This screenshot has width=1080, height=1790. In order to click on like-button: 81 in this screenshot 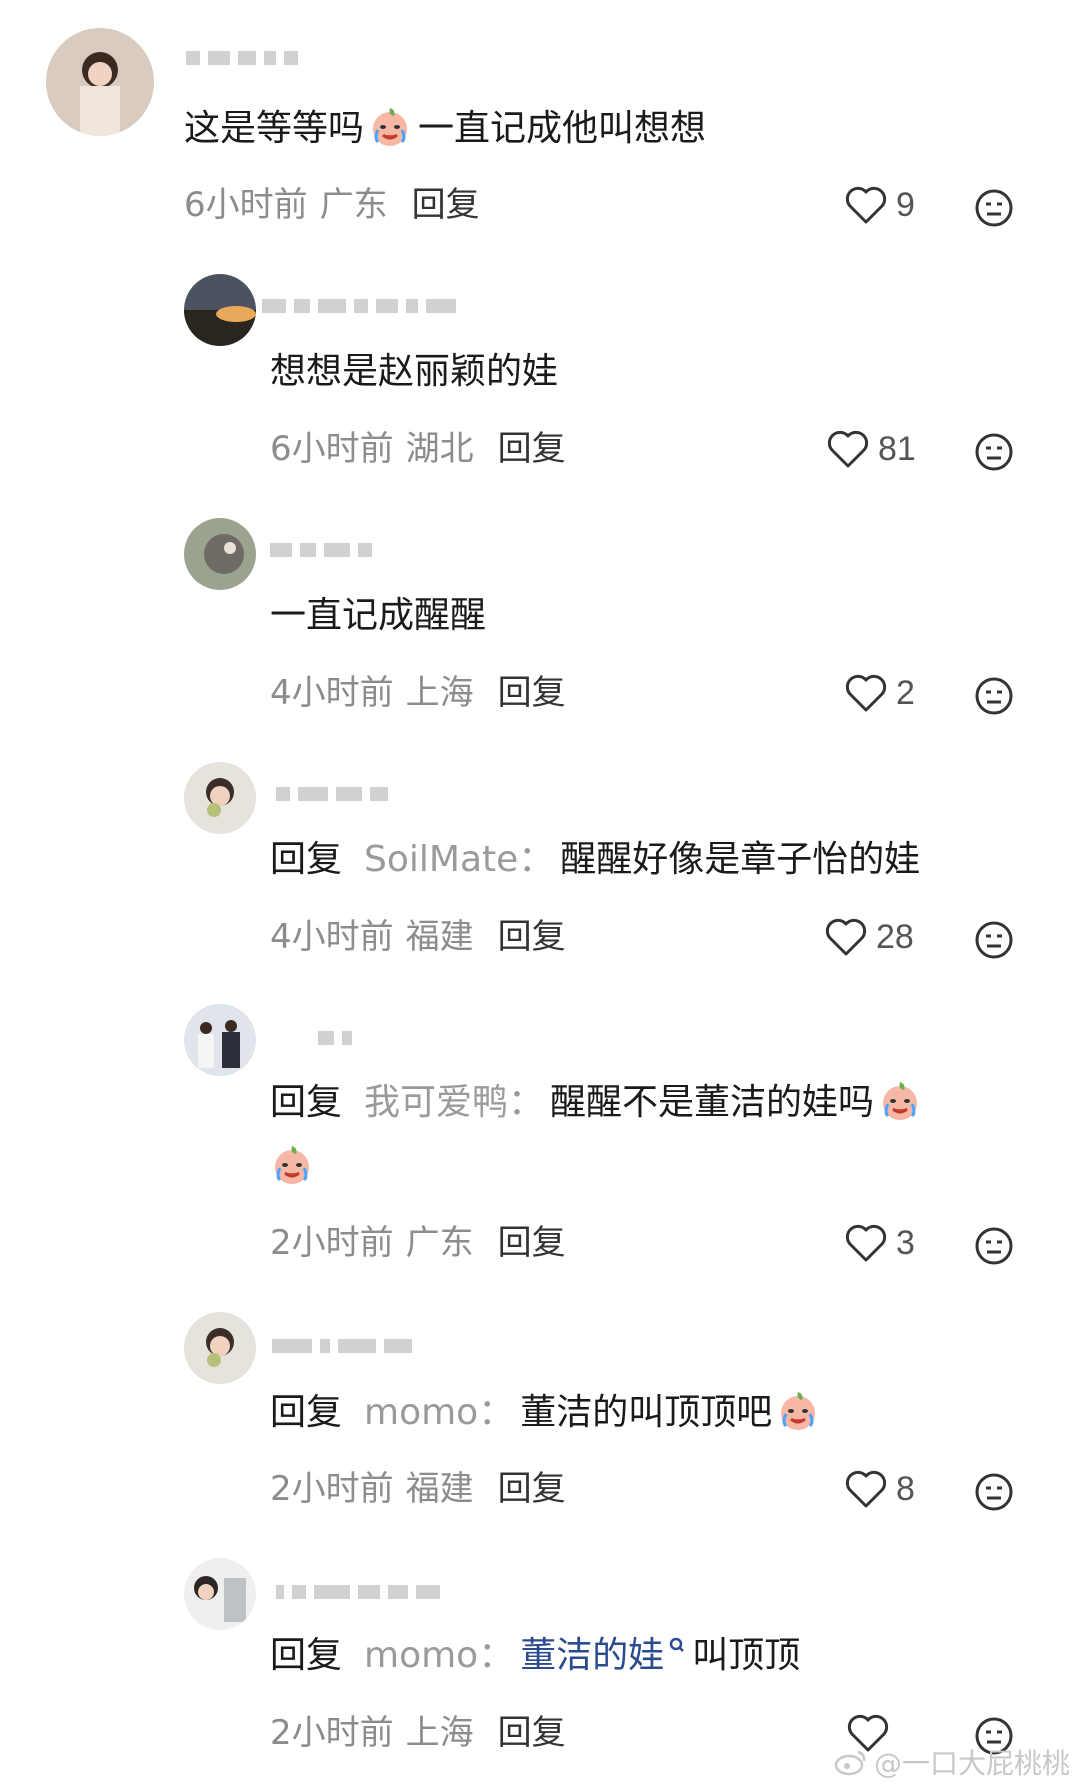, I will do `click(871, 449)`.